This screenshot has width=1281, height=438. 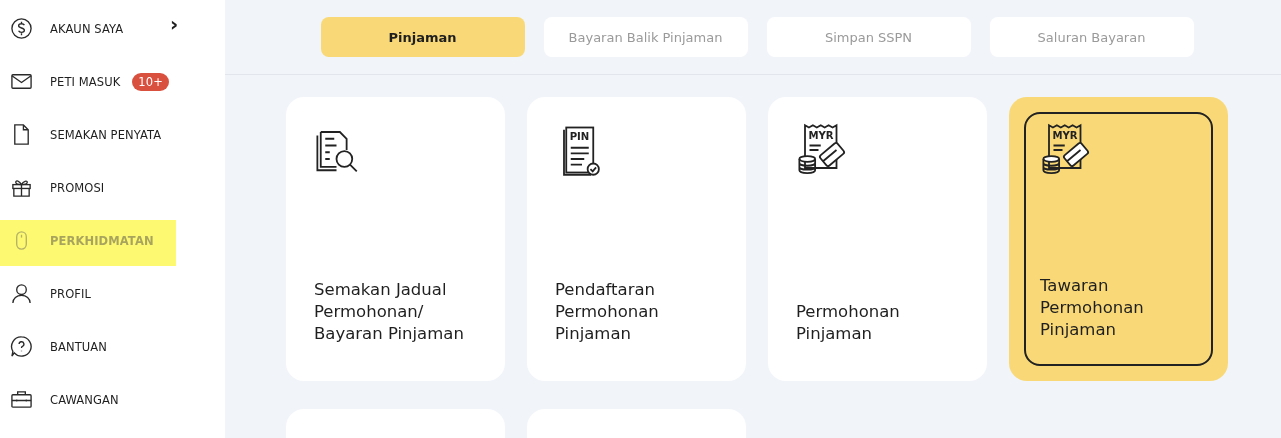 I want to click on service-card: MYR Tawaran Permohonan Pinjaman, so click(x=1118, y=239).